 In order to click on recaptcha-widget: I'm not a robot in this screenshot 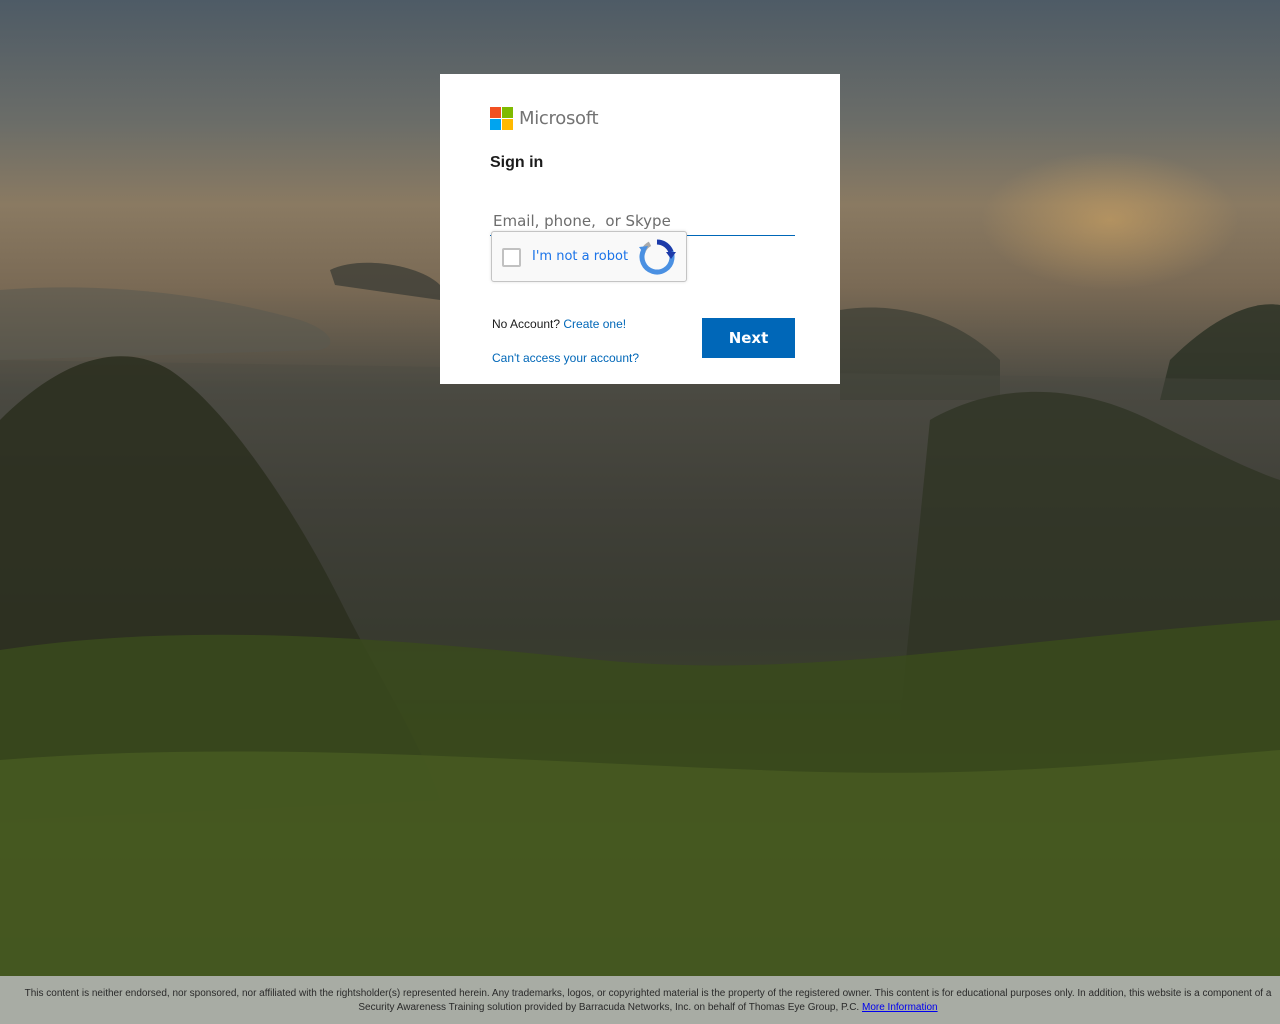, I will do `click(589, 256)`.